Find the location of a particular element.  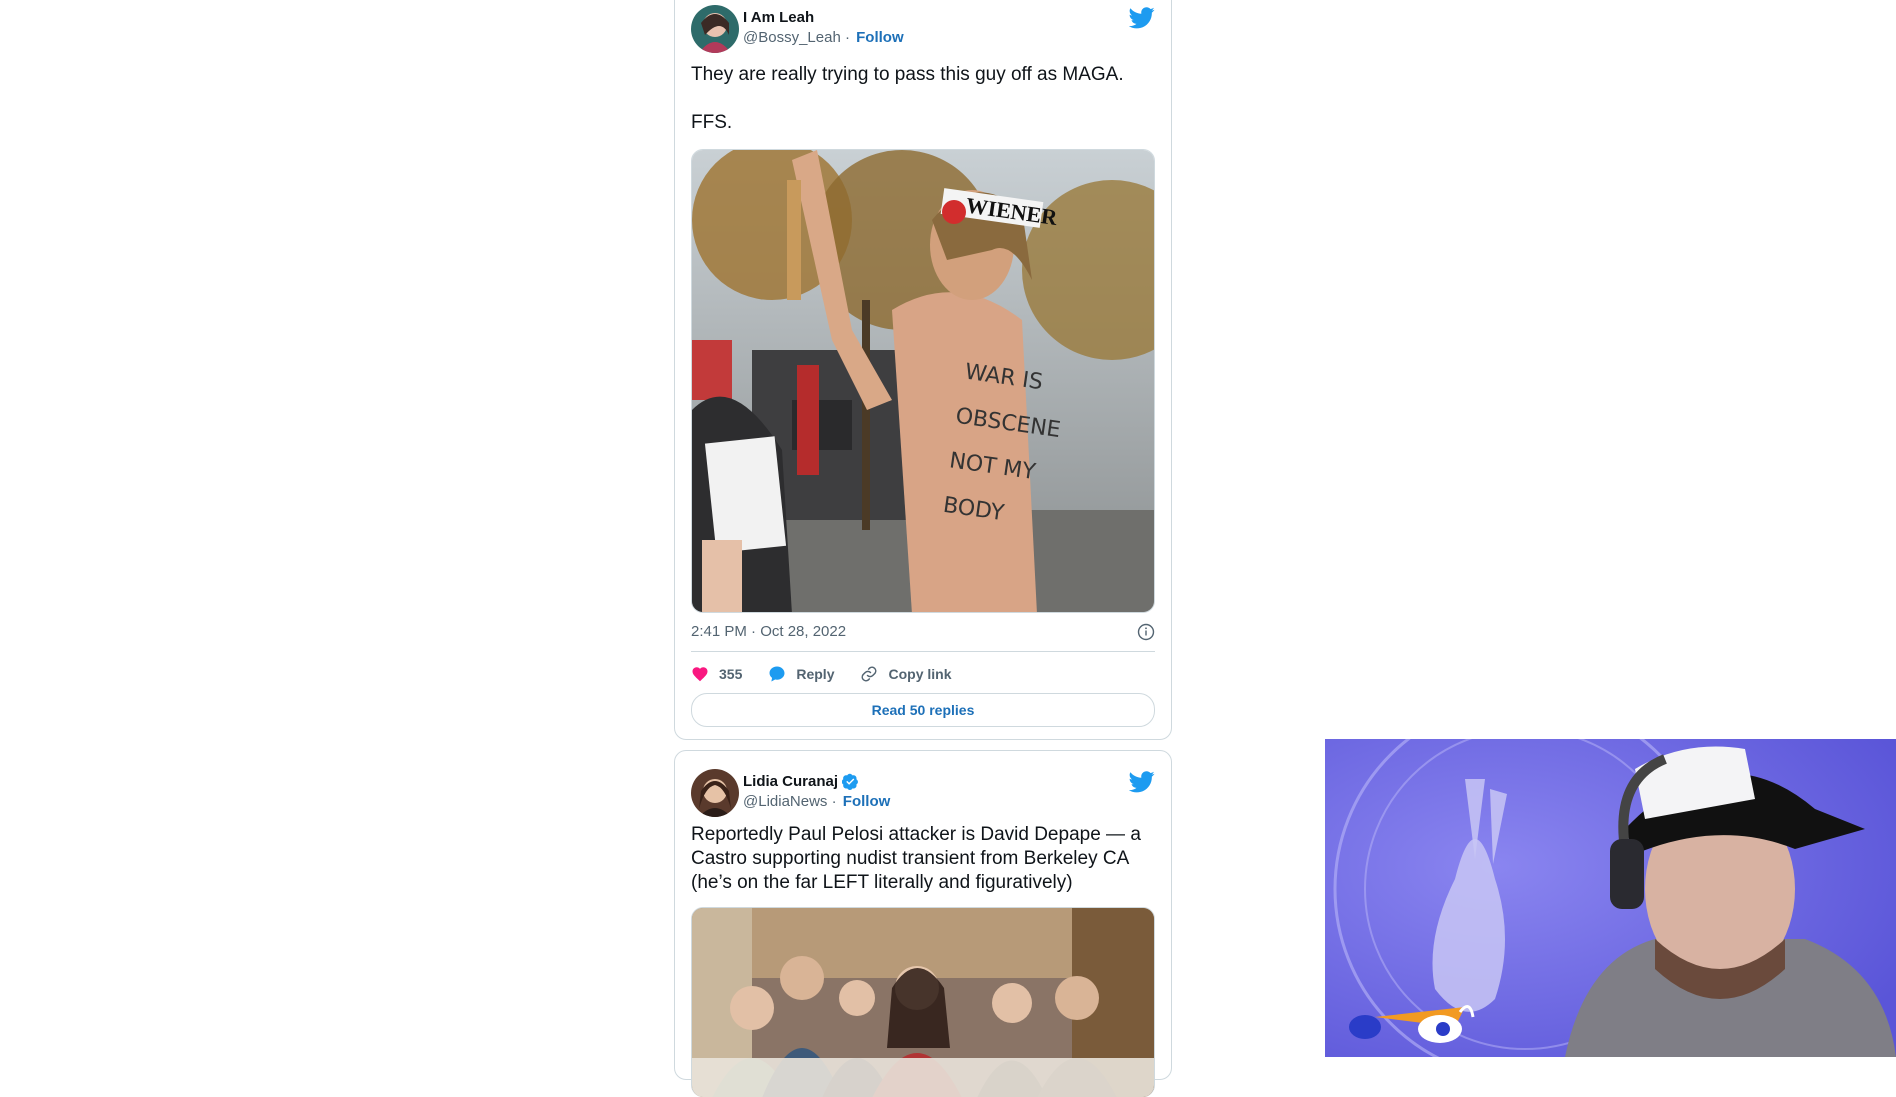

reply-label: Reply is located at coordinates (815, 674).